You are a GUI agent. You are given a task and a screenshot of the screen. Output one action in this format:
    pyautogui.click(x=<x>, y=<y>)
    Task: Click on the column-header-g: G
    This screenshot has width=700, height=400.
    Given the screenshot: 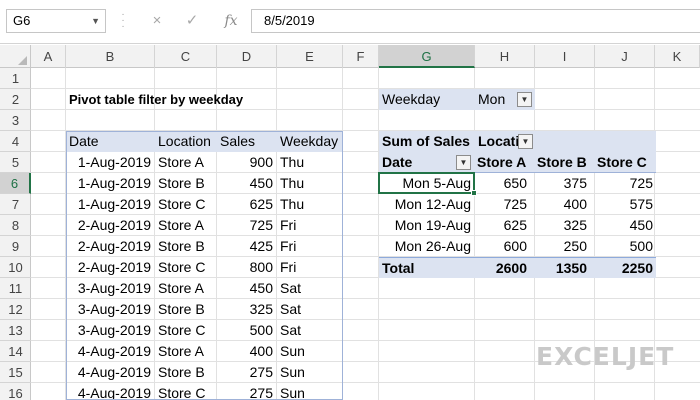 What is the action you would take?
    pyautogui.click(x=427, y=56)
    